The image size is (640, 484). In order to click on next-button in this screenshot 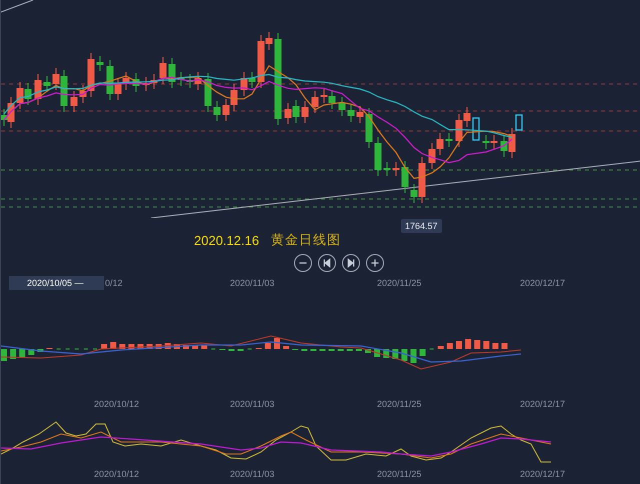, I will do `click(351, 263)`.